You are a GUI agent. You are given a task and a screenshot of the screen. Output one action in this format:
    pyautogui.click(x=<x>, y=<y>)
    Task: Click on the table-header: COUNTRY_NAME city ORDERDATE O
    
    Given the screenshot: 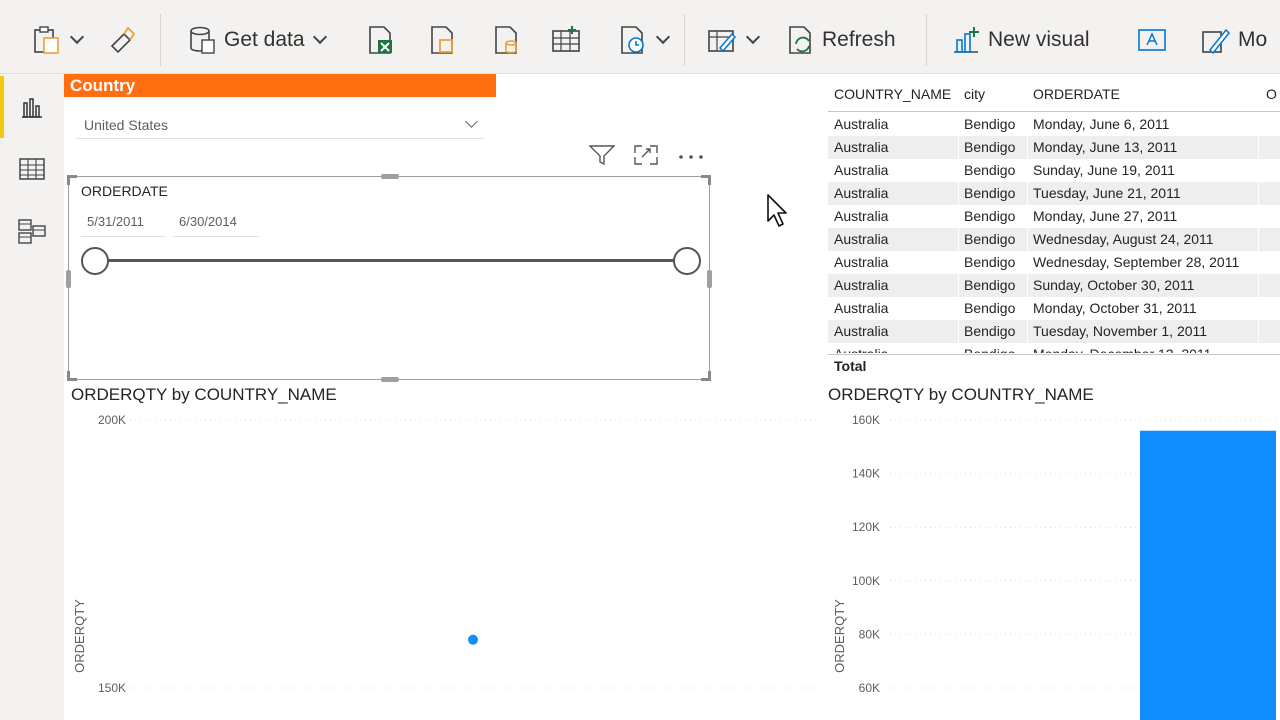 What is the action you would take?
    pyautogui.click(x=1054, y=97)
    